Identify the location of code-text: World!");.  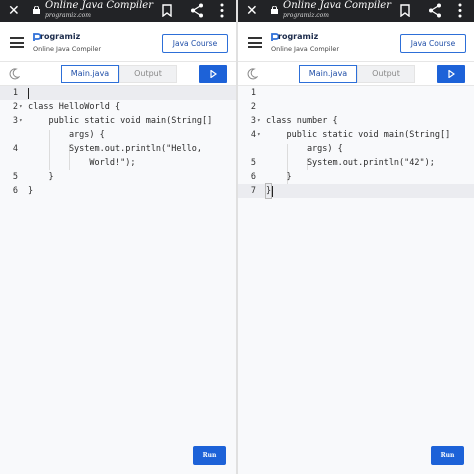
(82, 163).